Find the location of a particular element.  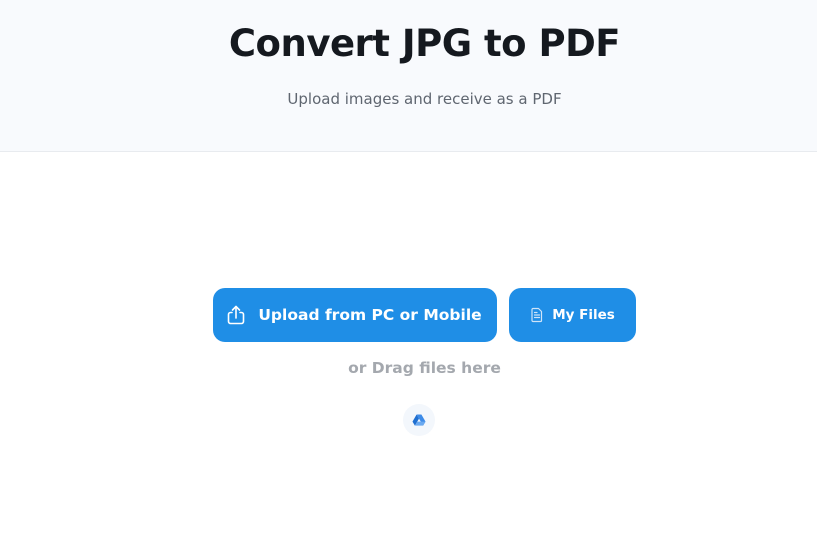

google-drive-icon is located at coordinates (419, 420).